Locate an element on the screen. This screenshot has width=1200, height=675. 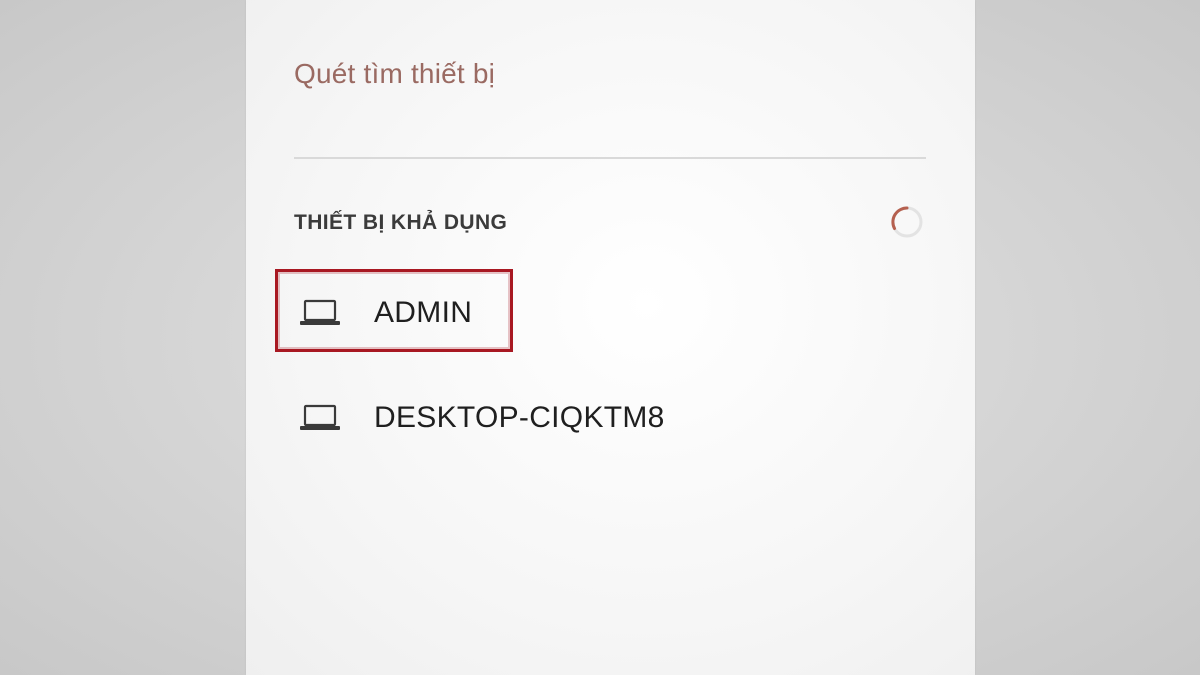
device-item-admin: ADMIN is located at coordinates (384, 313).